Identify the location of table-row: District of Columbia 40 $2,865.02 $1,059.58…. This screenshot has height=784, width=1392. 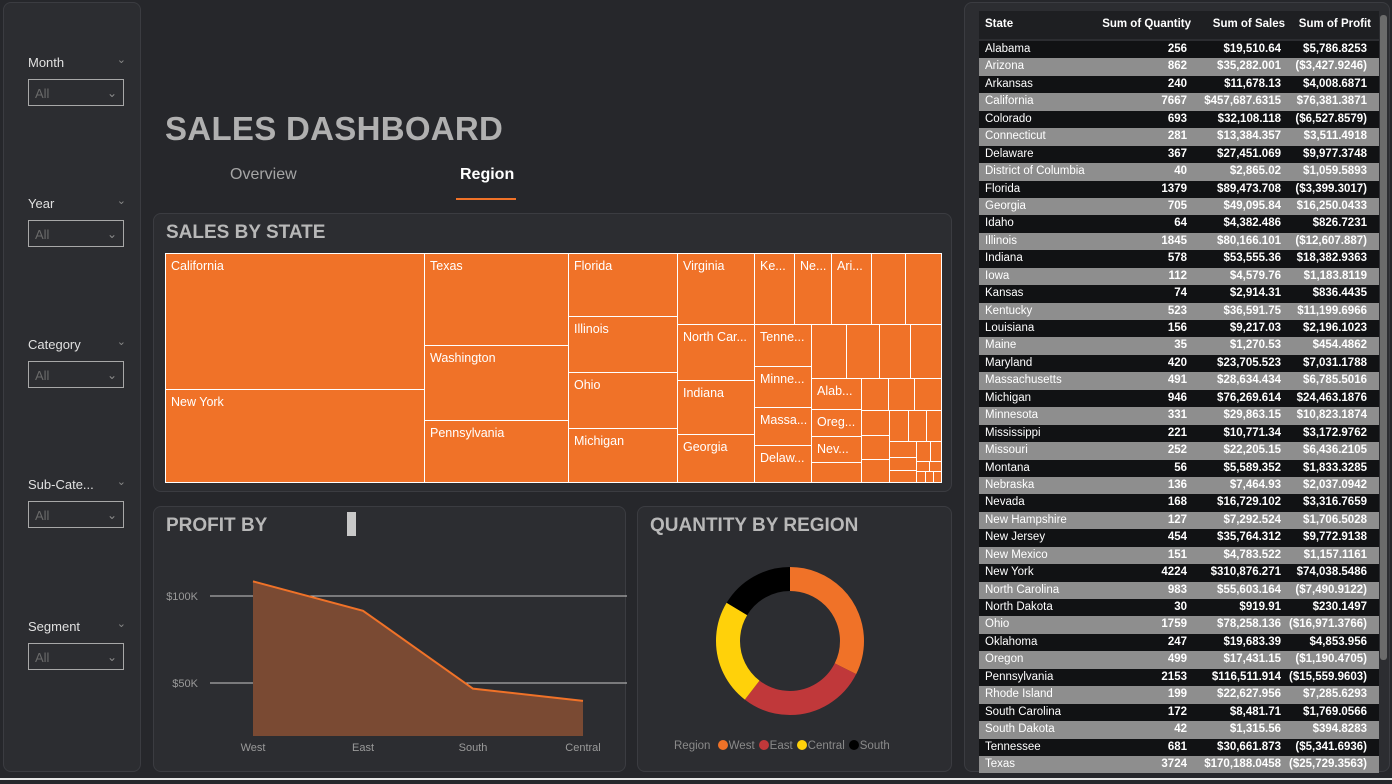
(1179, 172).